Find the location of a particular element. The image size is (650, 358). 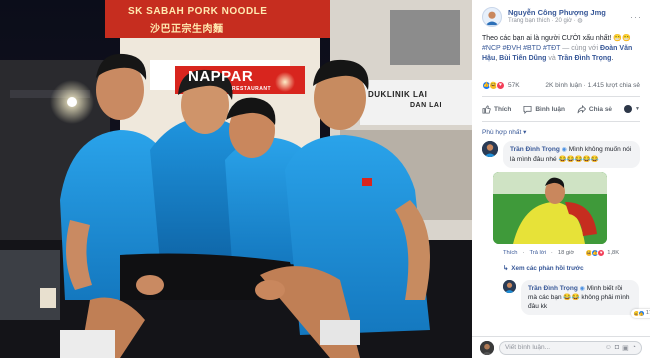

like-icon: 👍 is located at coordinates (641, 314).